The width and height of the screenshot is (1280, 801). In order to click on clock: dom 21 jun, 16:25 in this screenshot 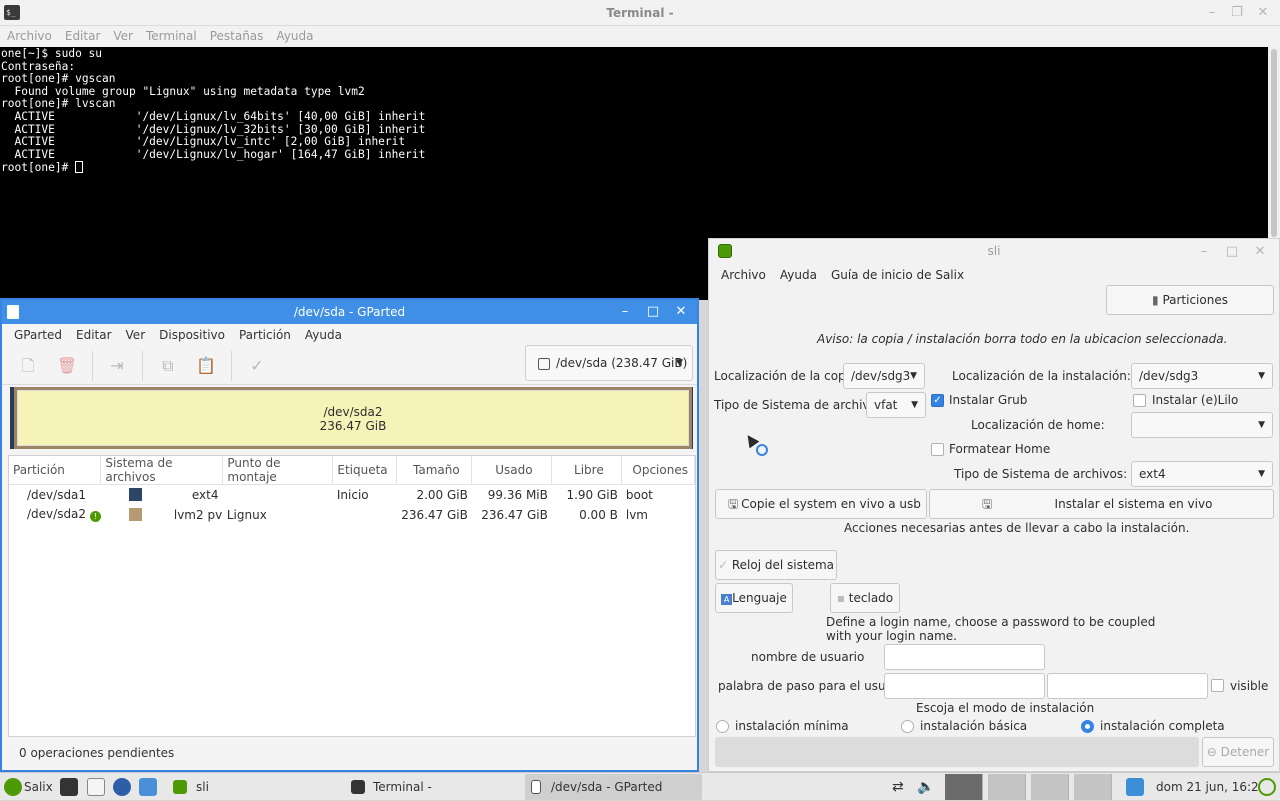, I will do `click(1211, 787)`.